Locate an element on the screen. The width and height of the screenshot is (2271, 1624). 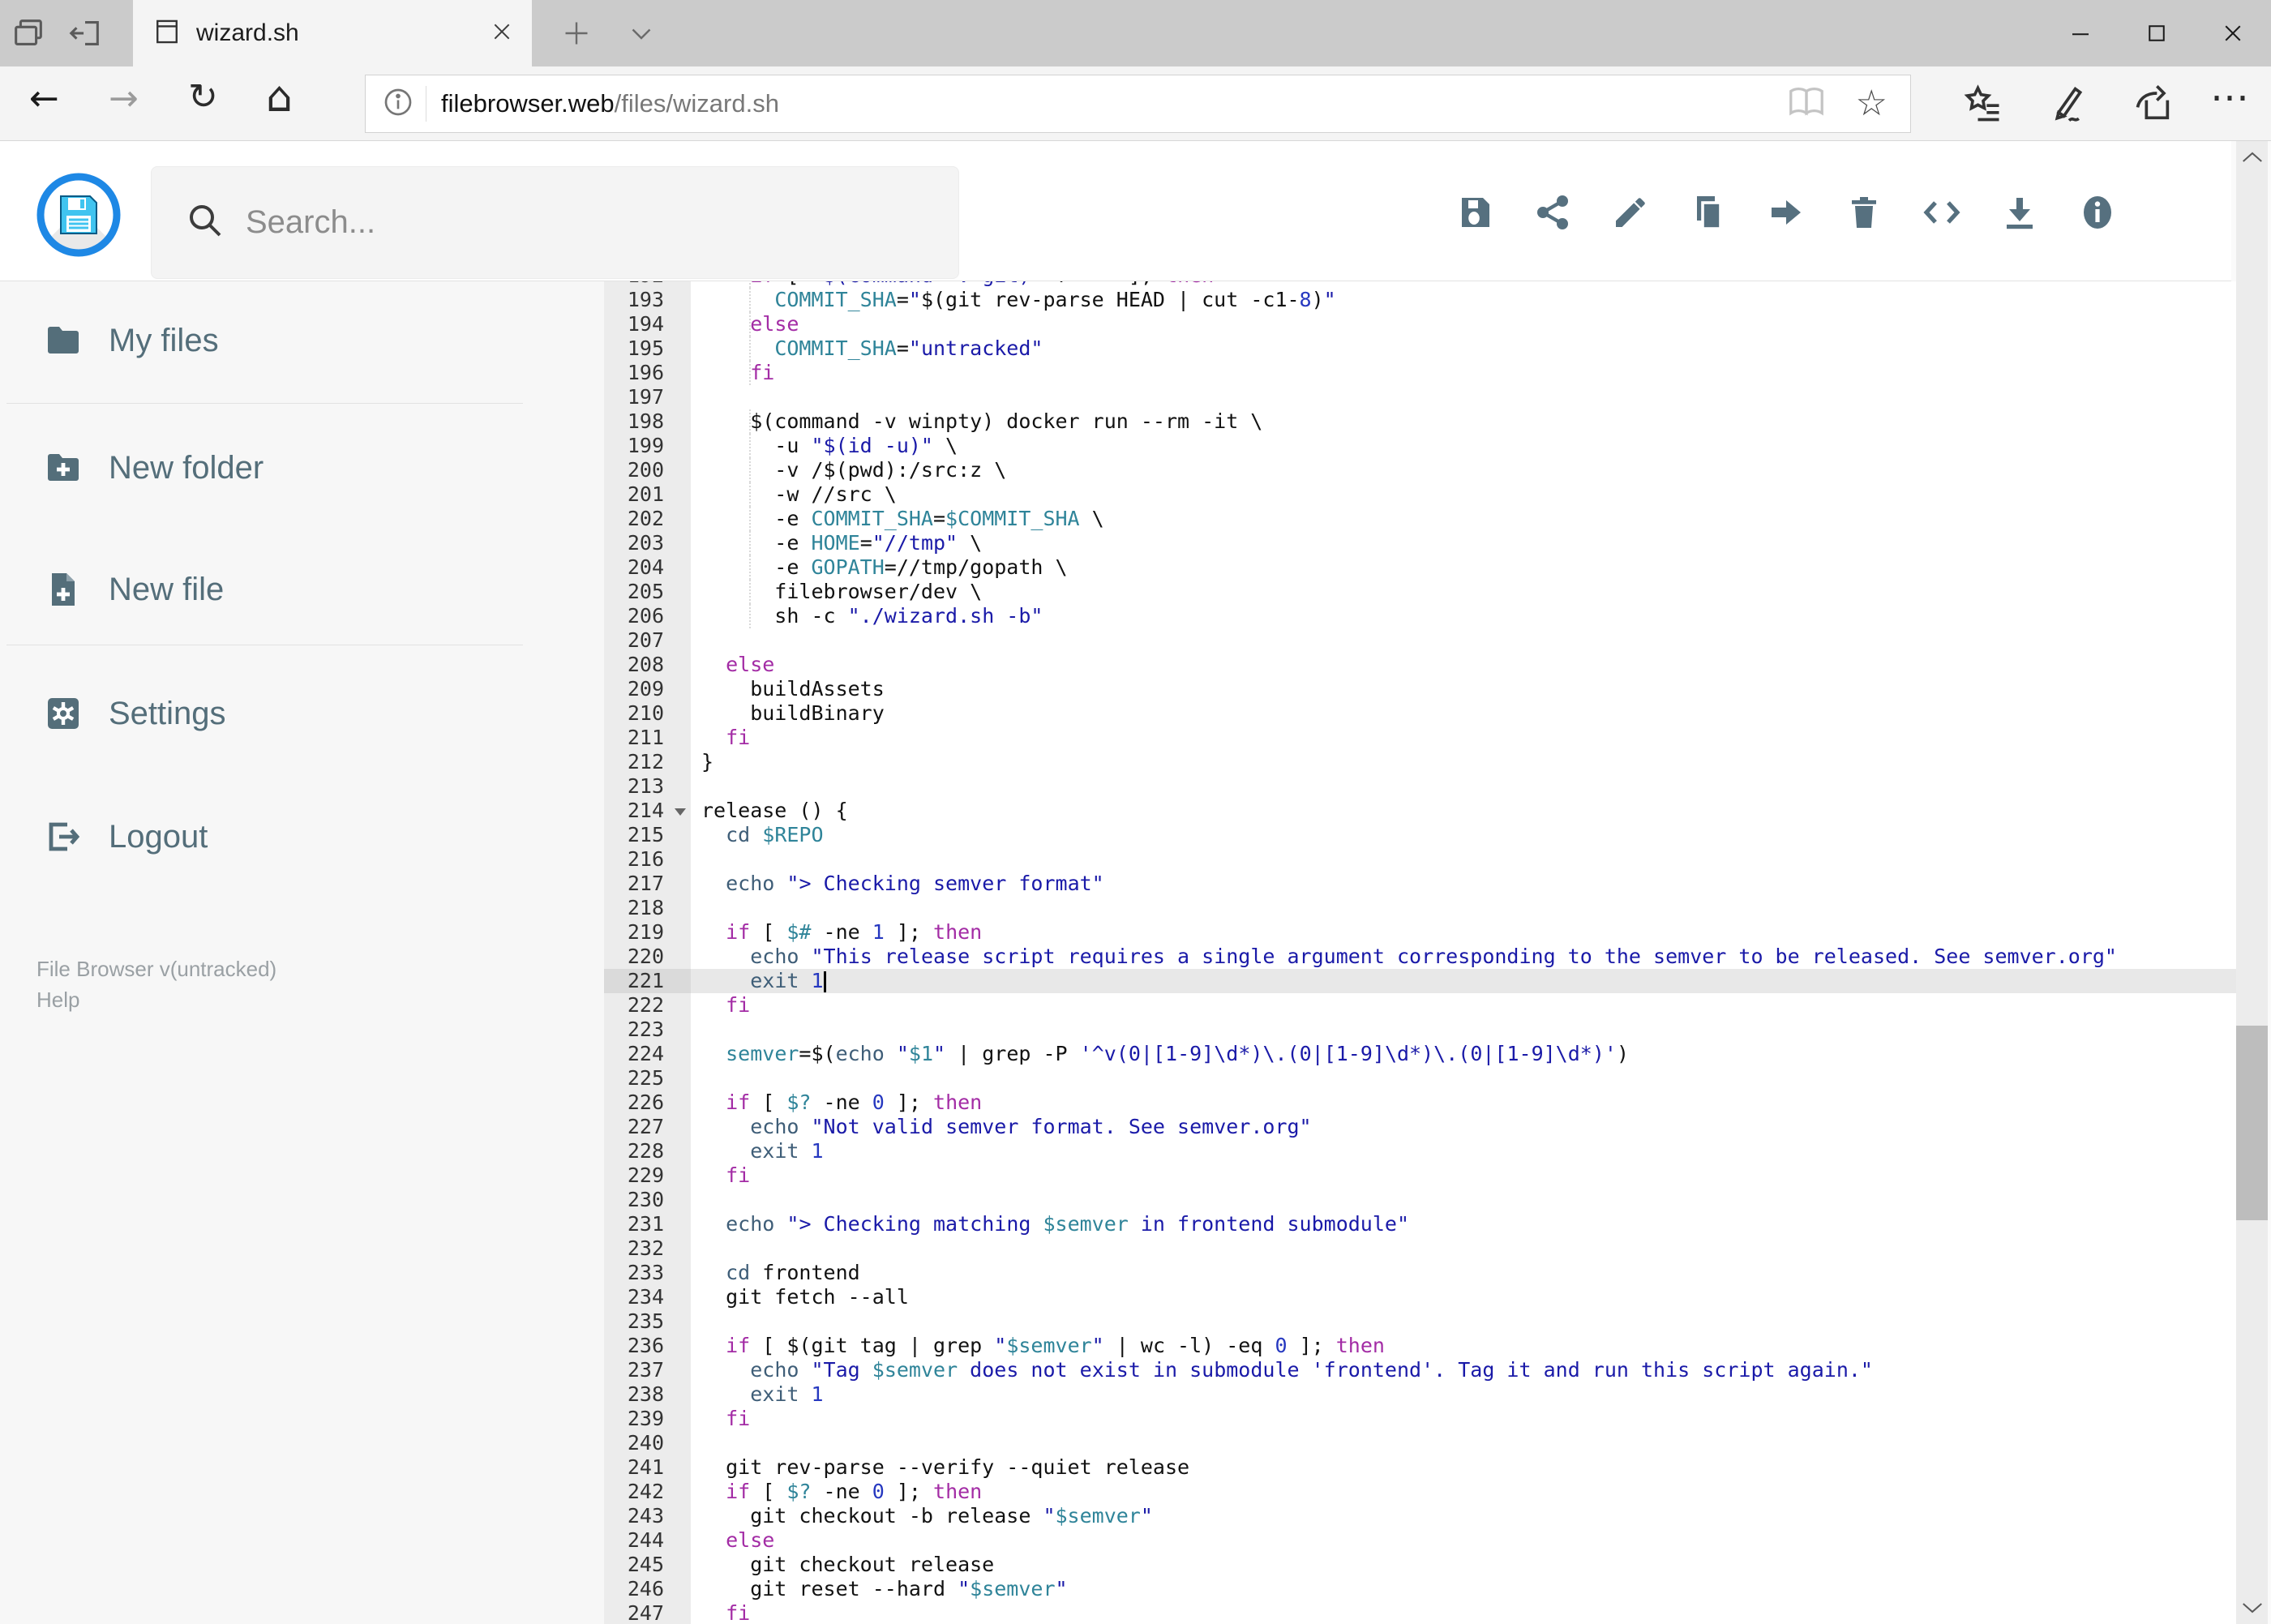
back-icon: ← is located at coordinates (44, 99).